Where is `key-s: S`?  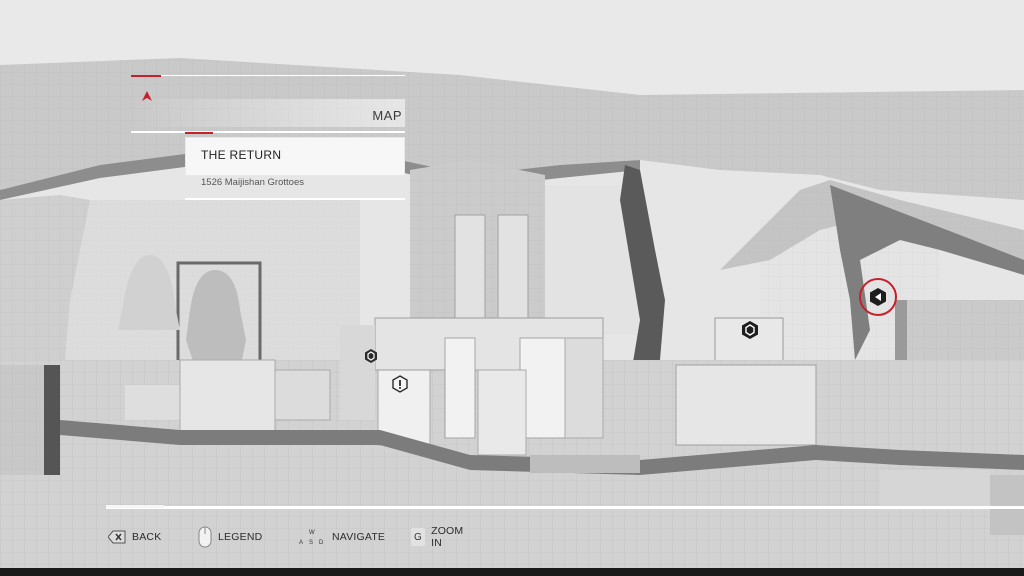 key-s: S is located at coordinates (311, 543).